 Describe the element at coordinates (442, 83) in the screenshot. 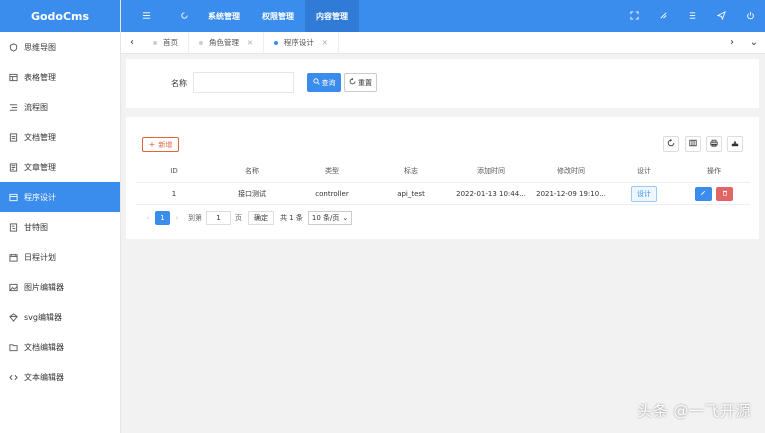

I see `search-panel: 名称 查询 重置` at that location.